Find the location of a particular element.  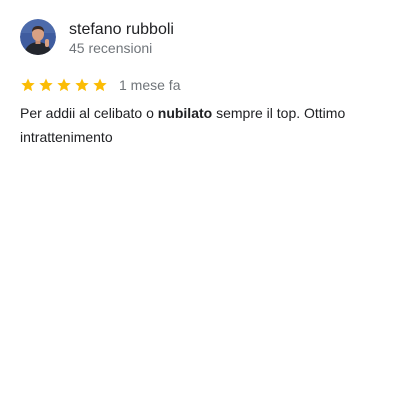

reviewer-avatar is located at coordinates (38, 37).